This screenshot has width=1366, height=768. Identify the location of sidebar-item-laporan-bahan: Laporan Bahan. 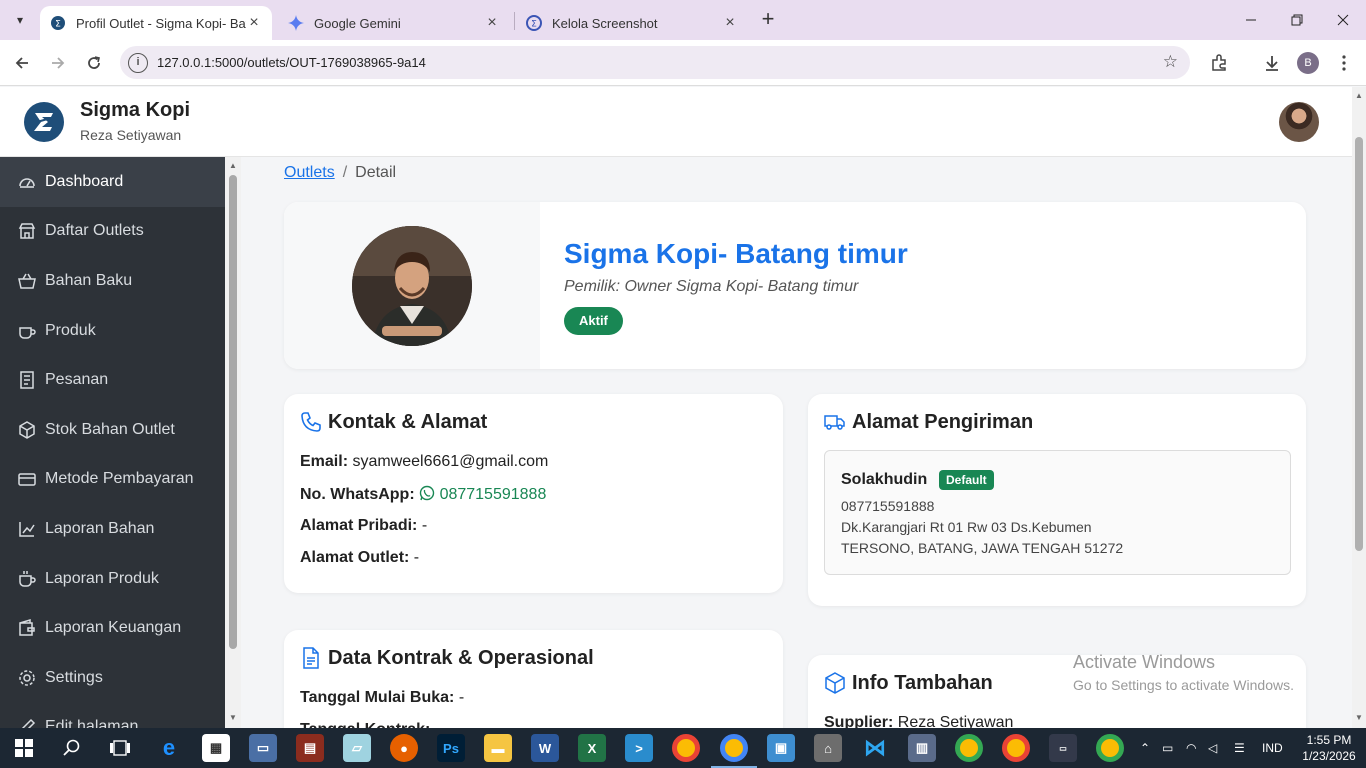
(112, 529).